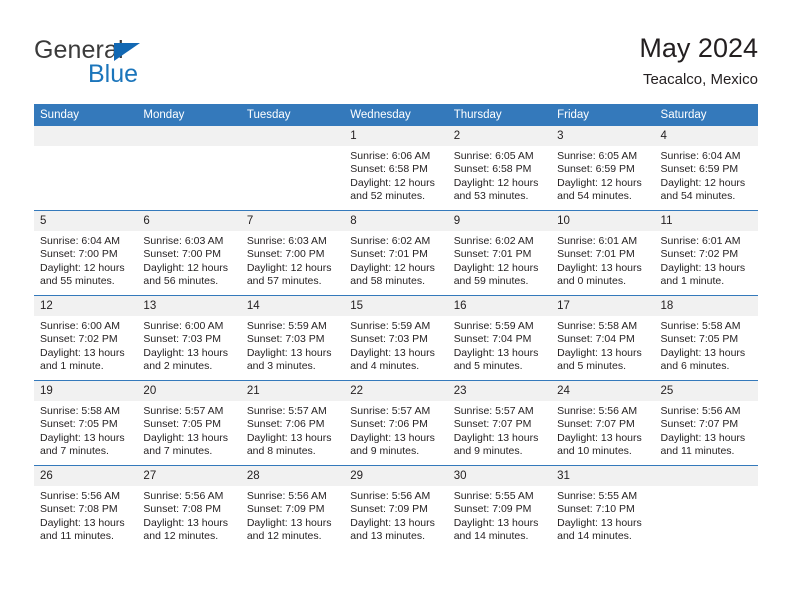  I want to click on day-number: 20, so click(189, 391).